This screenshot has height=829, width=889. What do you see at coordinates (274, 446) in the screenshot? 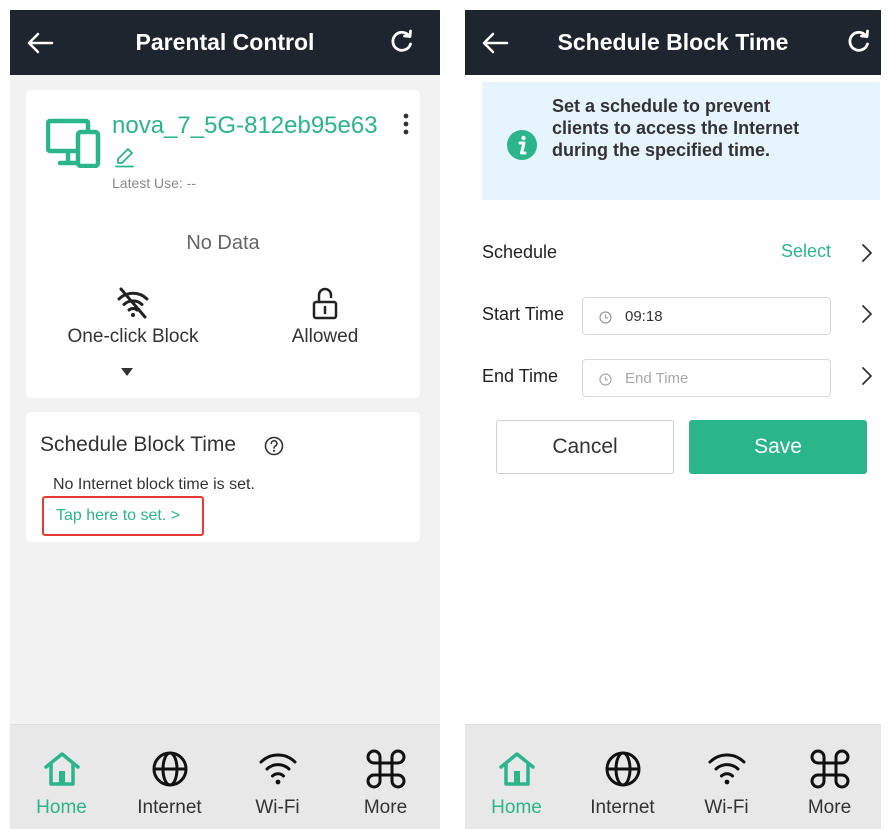
I see `help-icon` at bounding box center [274, 446].